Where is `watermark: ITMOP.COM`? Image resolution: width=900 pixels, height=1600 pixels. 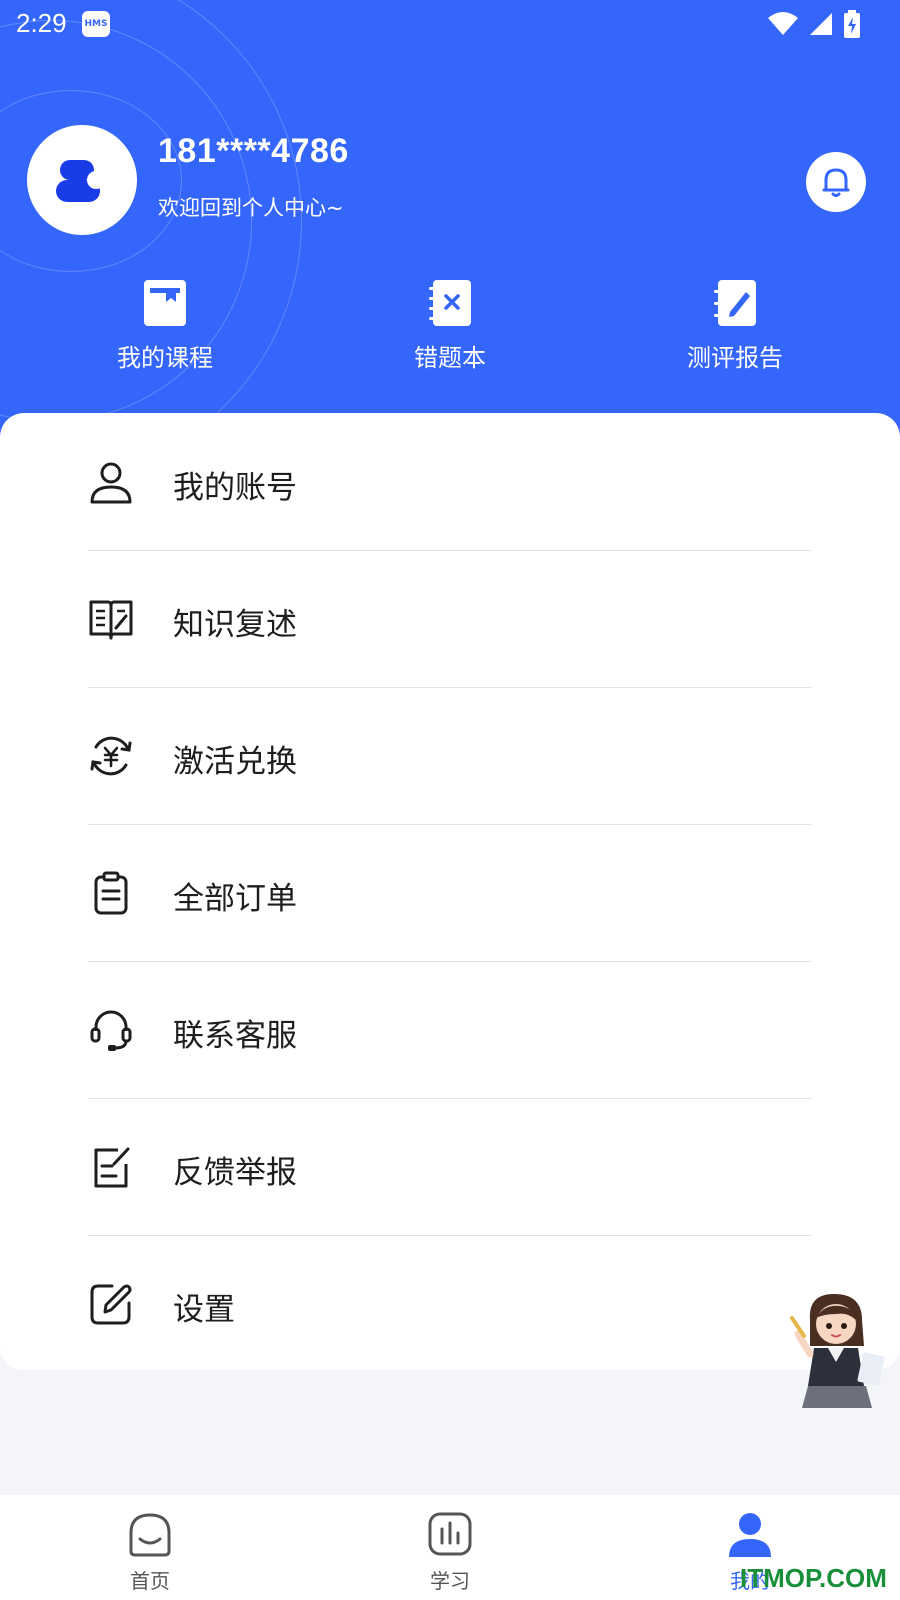
watermark: ITMOP.COM is located at coordinates (813, 1578).